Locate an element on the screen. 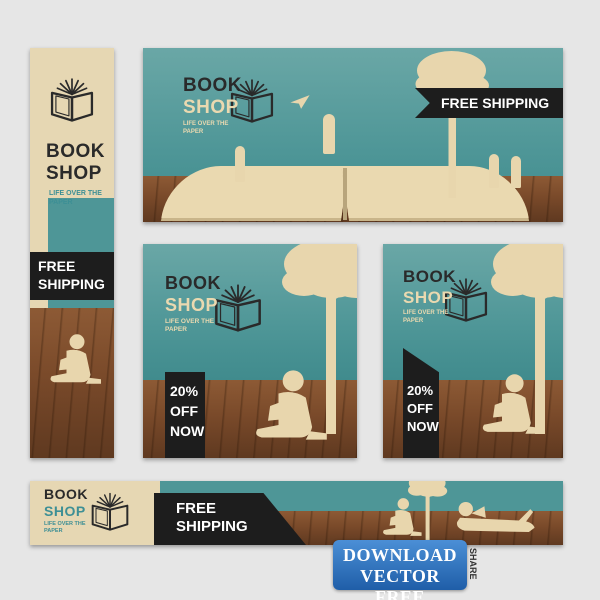 The height and width of the screenshot is (600, 600). free-shipping-label: FREE SHIPPING is located at coordinates (495, 103).